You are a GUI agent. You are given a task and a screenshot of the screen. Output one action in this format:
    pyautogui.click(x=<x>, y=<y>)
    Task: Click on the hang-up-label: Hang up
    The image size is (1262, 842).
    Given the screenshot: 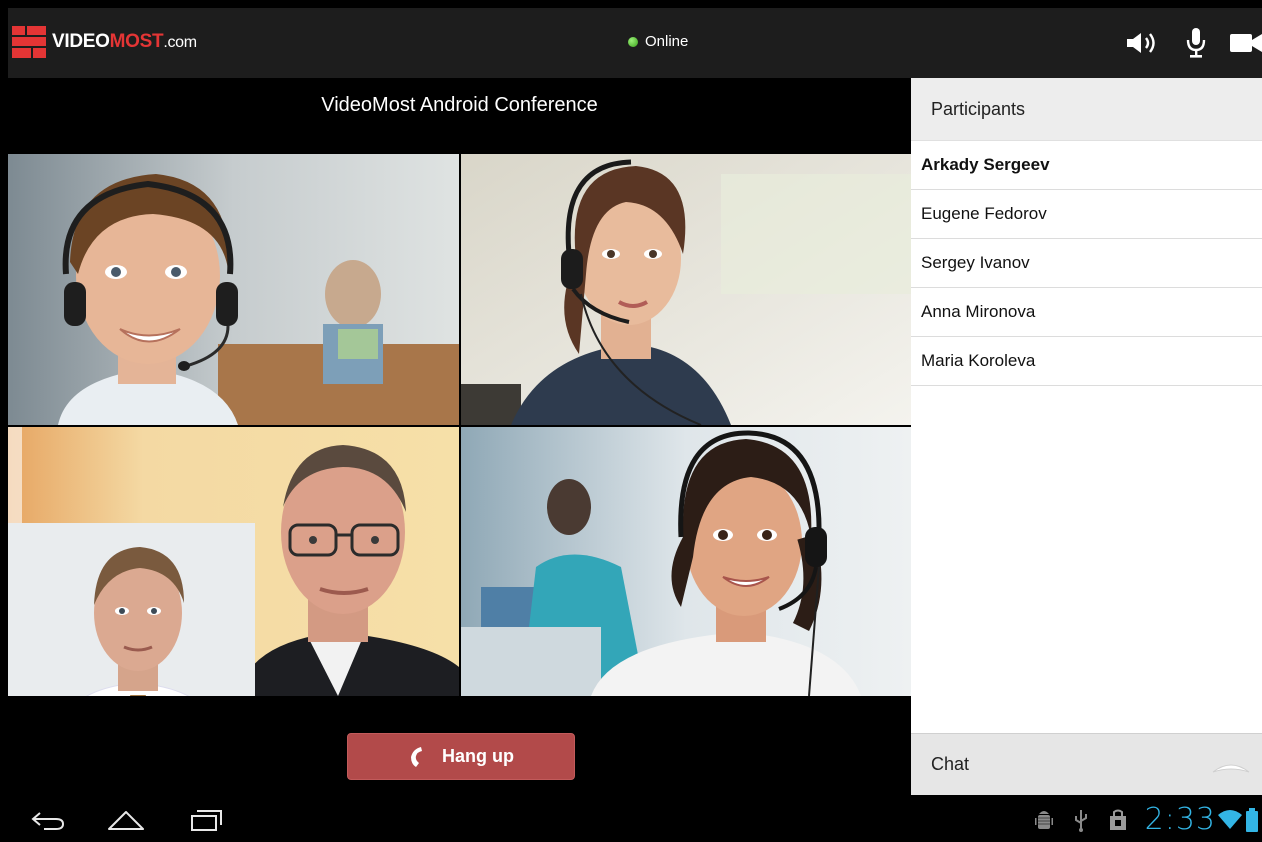 What is the action you would take?
    pyautogui.click(x=478, y=756)
    